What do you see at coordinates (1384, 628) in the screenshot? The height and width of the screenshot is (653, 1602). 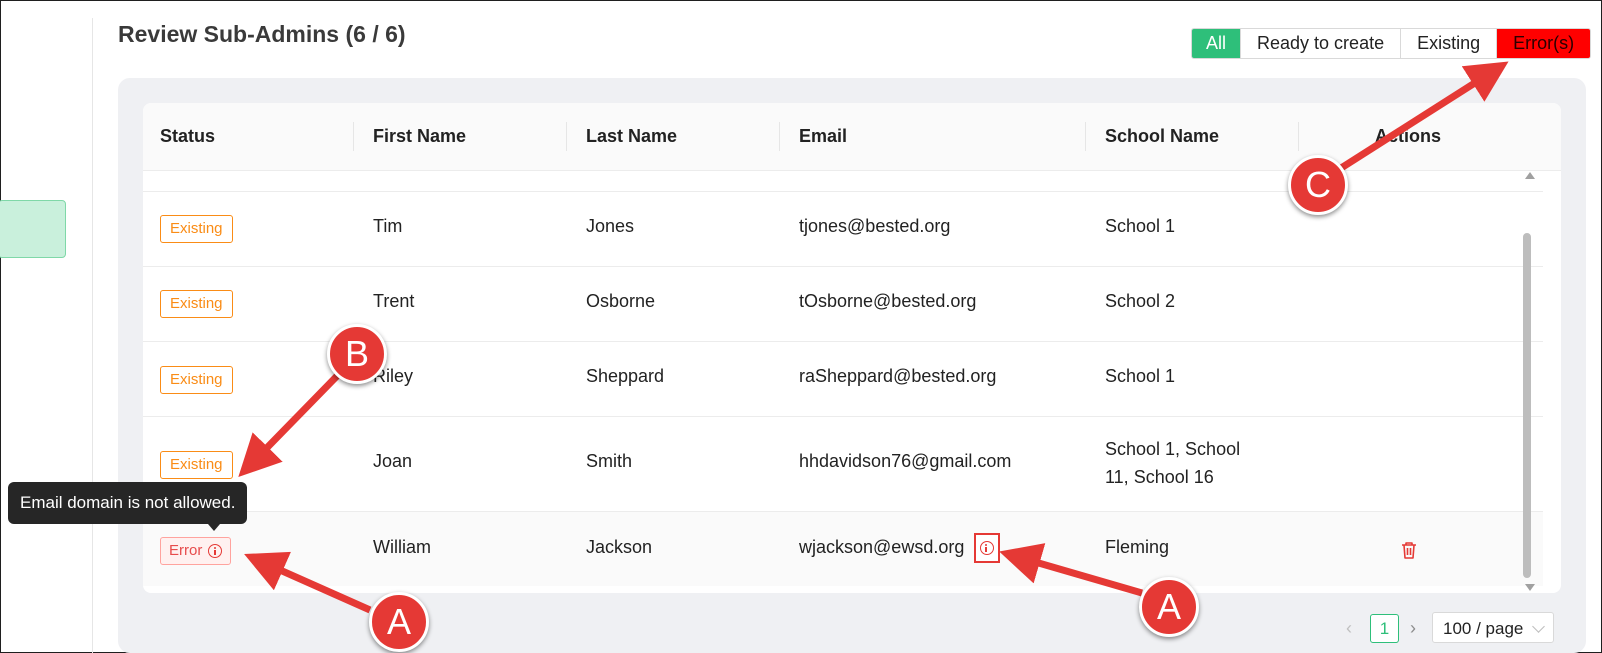 I see `pagination-page-button: 1` at bounding box center [1384, 628].